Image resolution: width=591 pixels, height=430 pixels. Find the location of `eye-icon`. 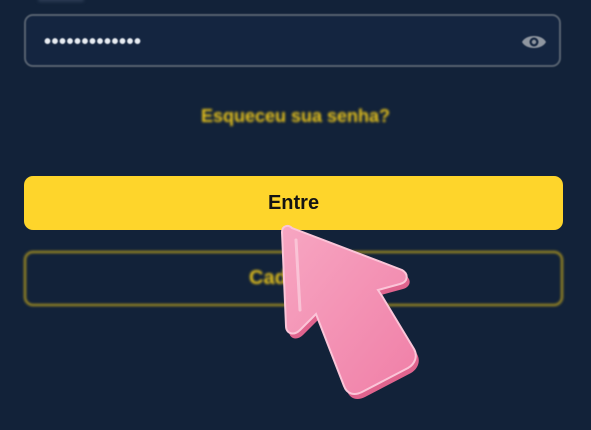

eye-icon is located at coordinates (534, 42).